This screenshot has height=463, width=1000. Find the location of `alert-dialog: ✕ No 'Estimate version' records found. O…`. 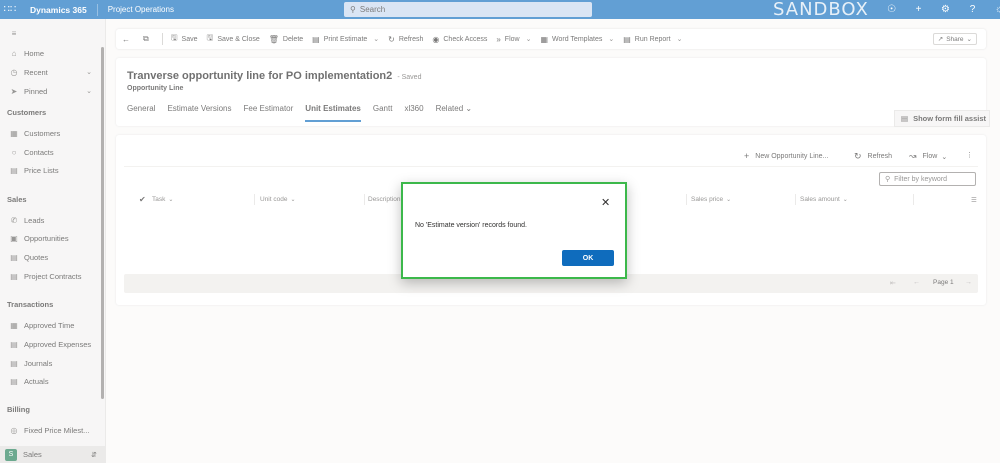

alert-dialog: ✕ No 'Estimate version' records found. O… is located at coordinates (514, 230).